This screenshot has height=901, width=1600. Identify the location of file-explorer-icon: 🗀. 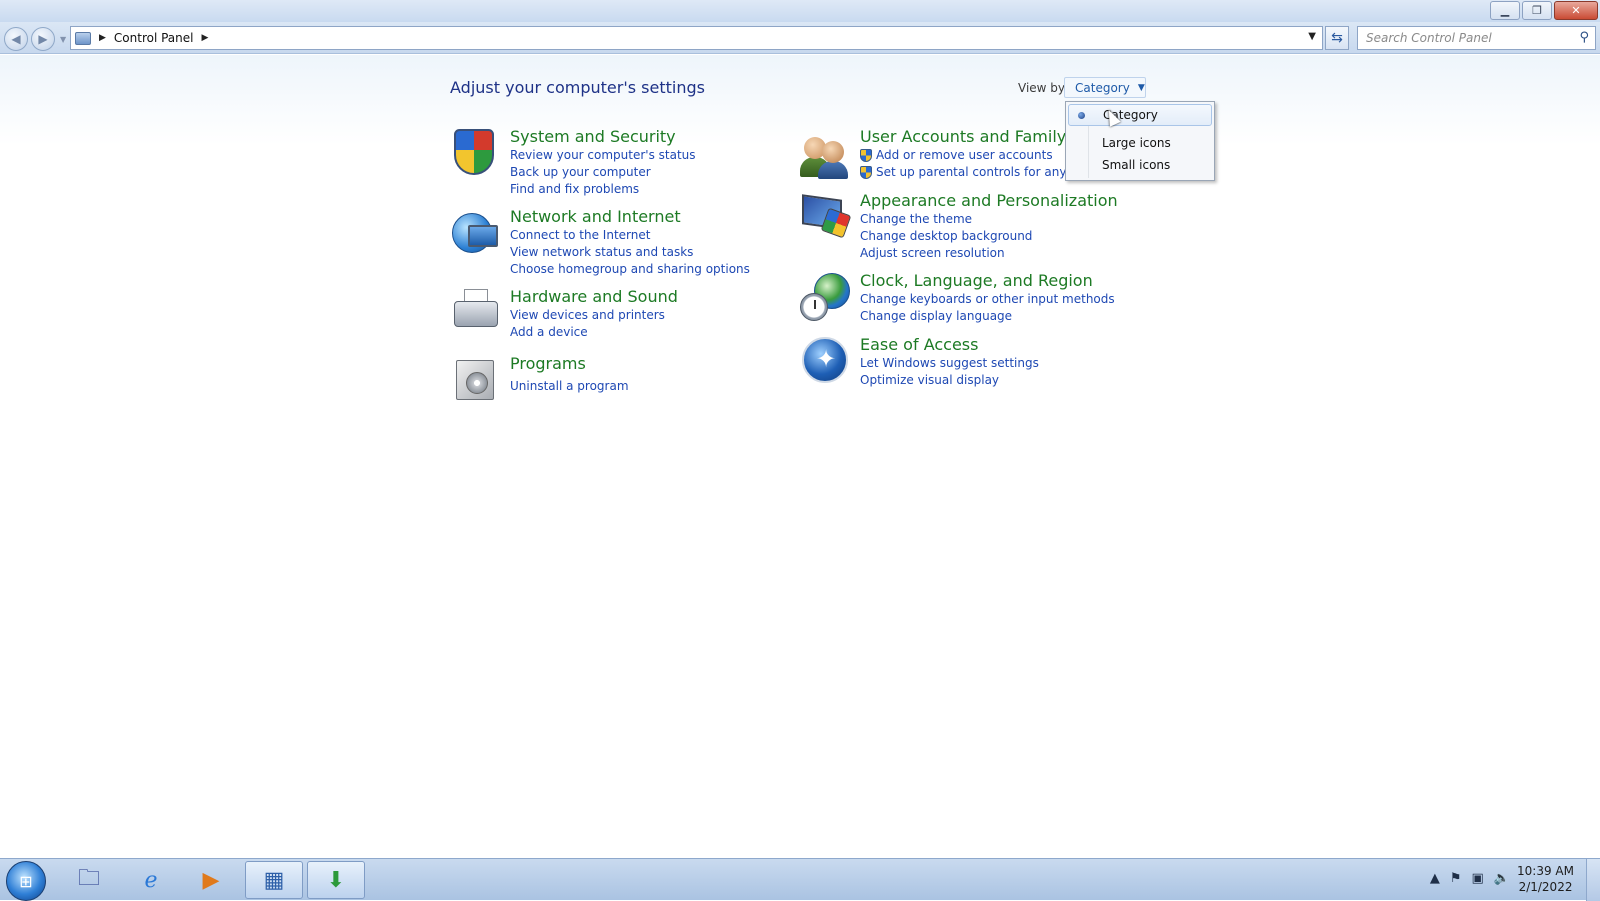
(88, 878).